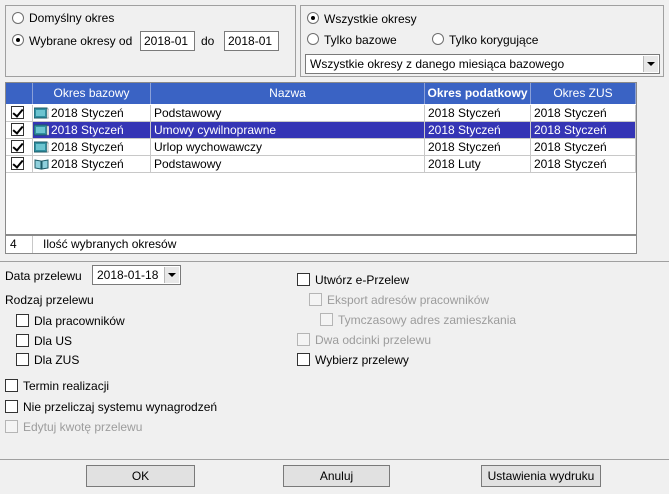  Describe the element at coordinates (22, 359) in the screenshot. I see `for-zus-checkbox` at that location.